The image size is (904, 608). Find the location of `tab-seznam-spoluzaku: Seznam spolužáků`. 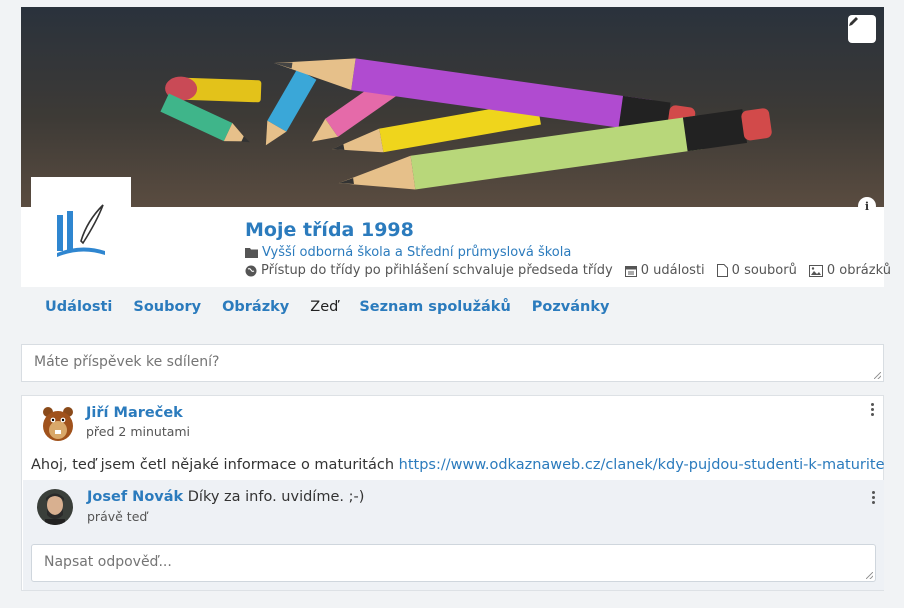

tab-seznam-spoluzaku: Seznam spolužáků is located at coordinates (434, 318).